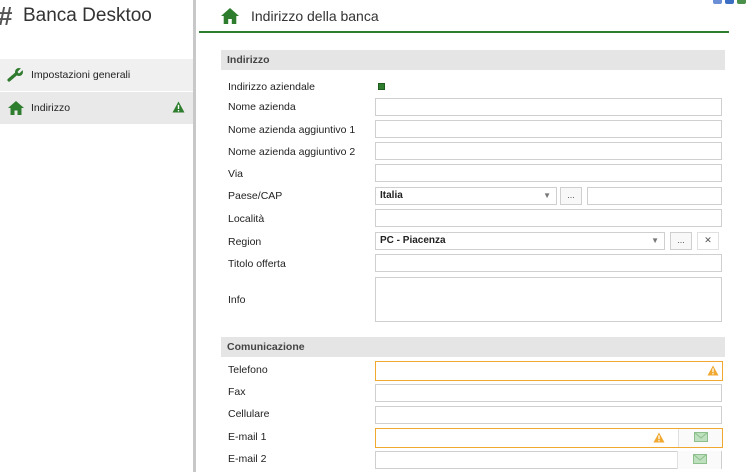  What do you see at coordinates (548, 129) in the screenshot?
I see `nome-azienda-aggiuntivo-1-input` at bounding box center [548, 129].